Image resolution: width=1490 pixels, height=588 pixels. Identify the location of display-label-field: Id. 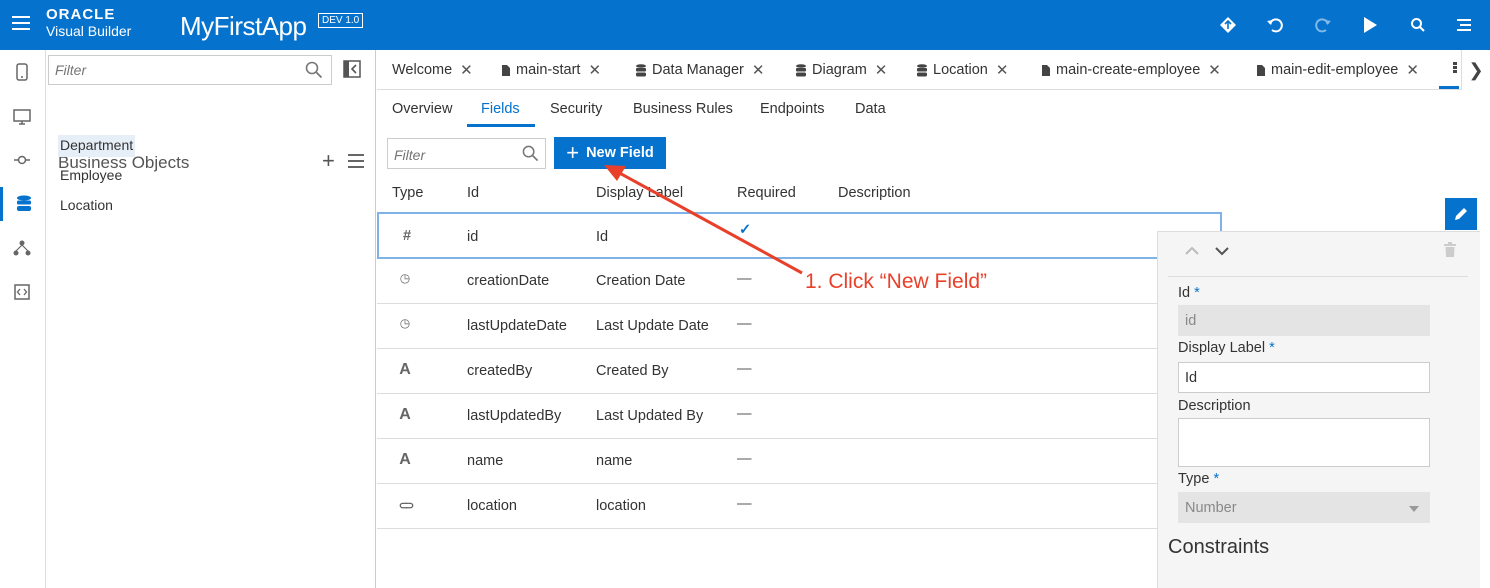
(1304, 377).